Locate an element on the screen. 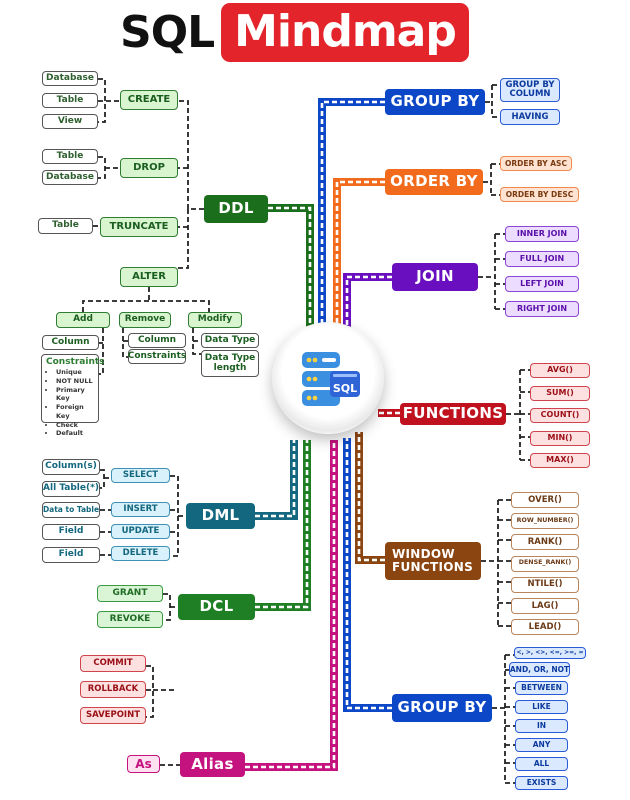 The width and height of the screenshot is (630, 800). function-min-node-label: MIN() is located at coordinates (560, 437).